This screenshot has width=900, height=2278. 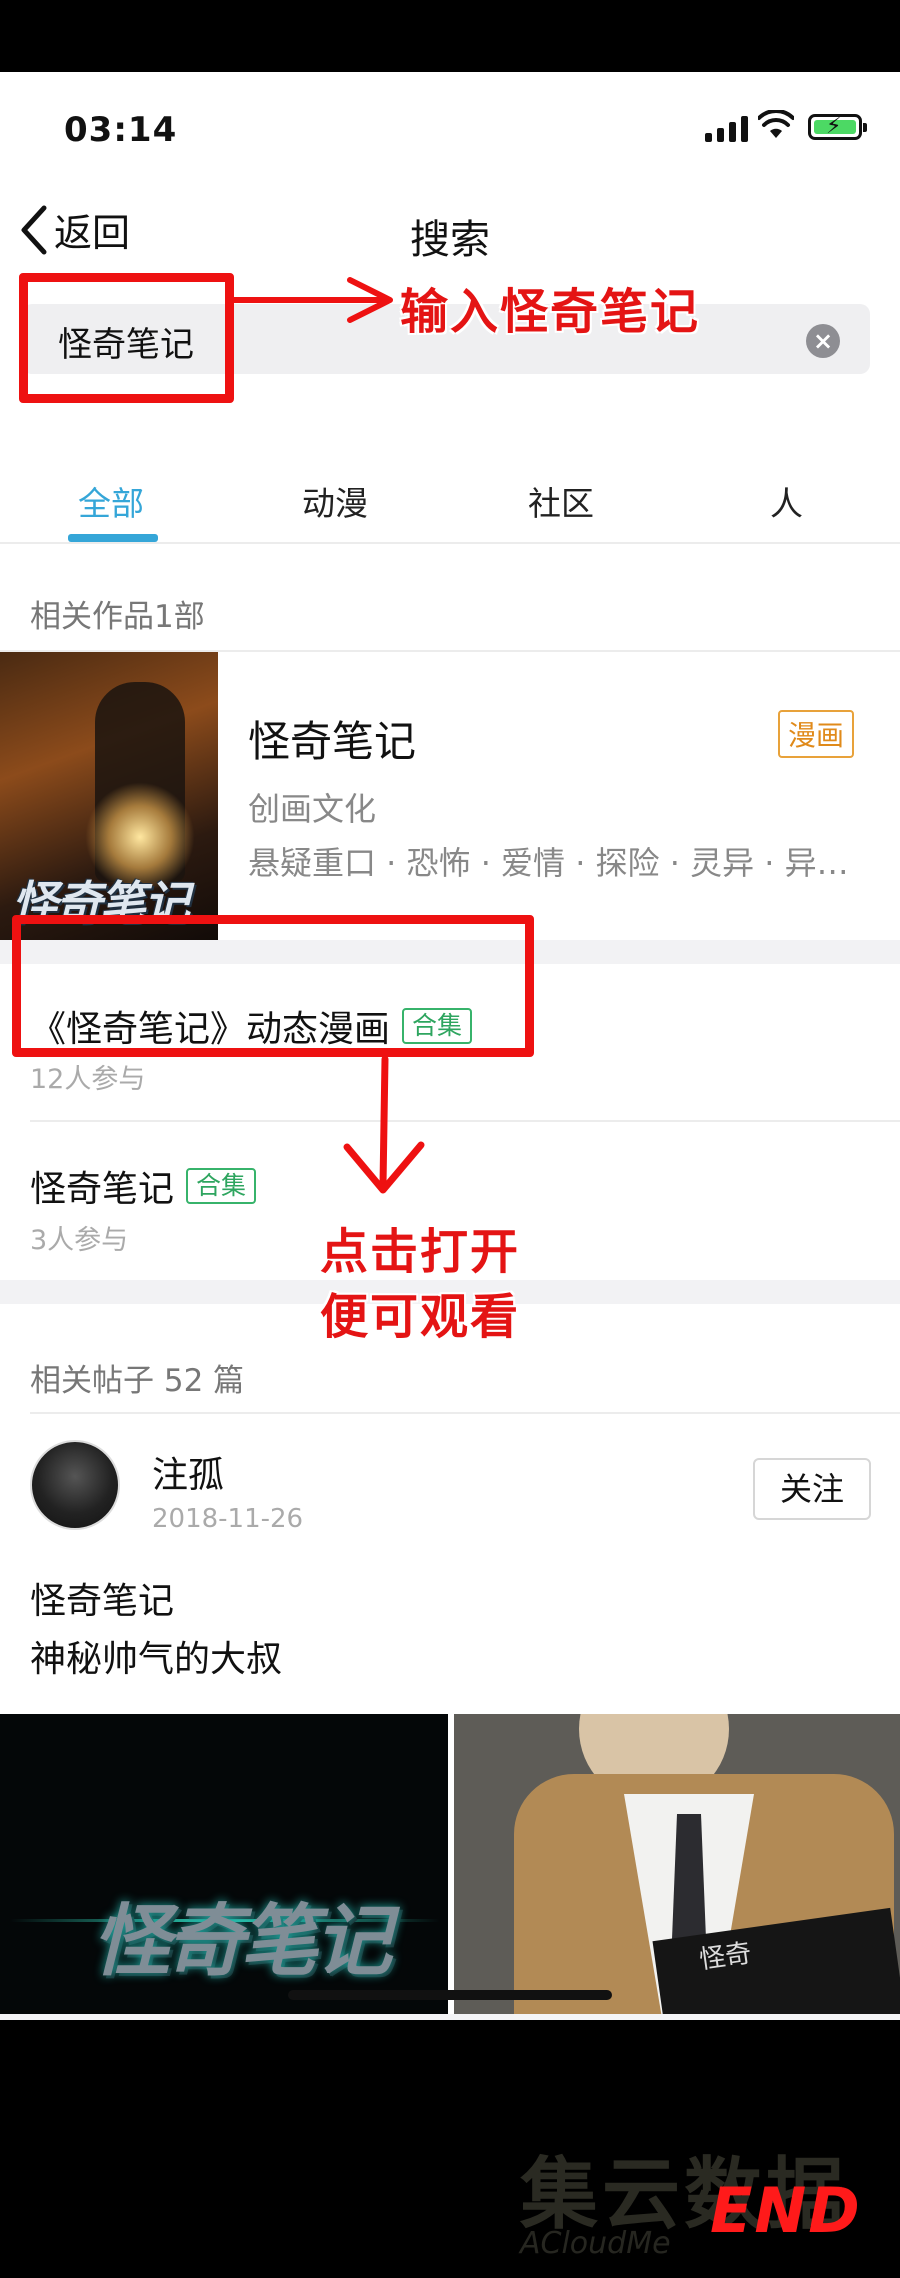 I want to click on topic-title: 怪奇笔记, so click(x=102, y=1189).